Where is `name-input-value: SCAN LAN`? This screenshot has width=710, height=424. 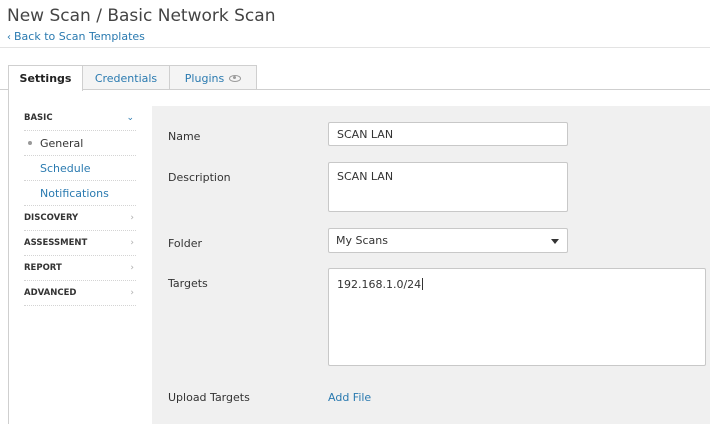
name-input-value: SCAN LAN is located at coordinates (365, 134).